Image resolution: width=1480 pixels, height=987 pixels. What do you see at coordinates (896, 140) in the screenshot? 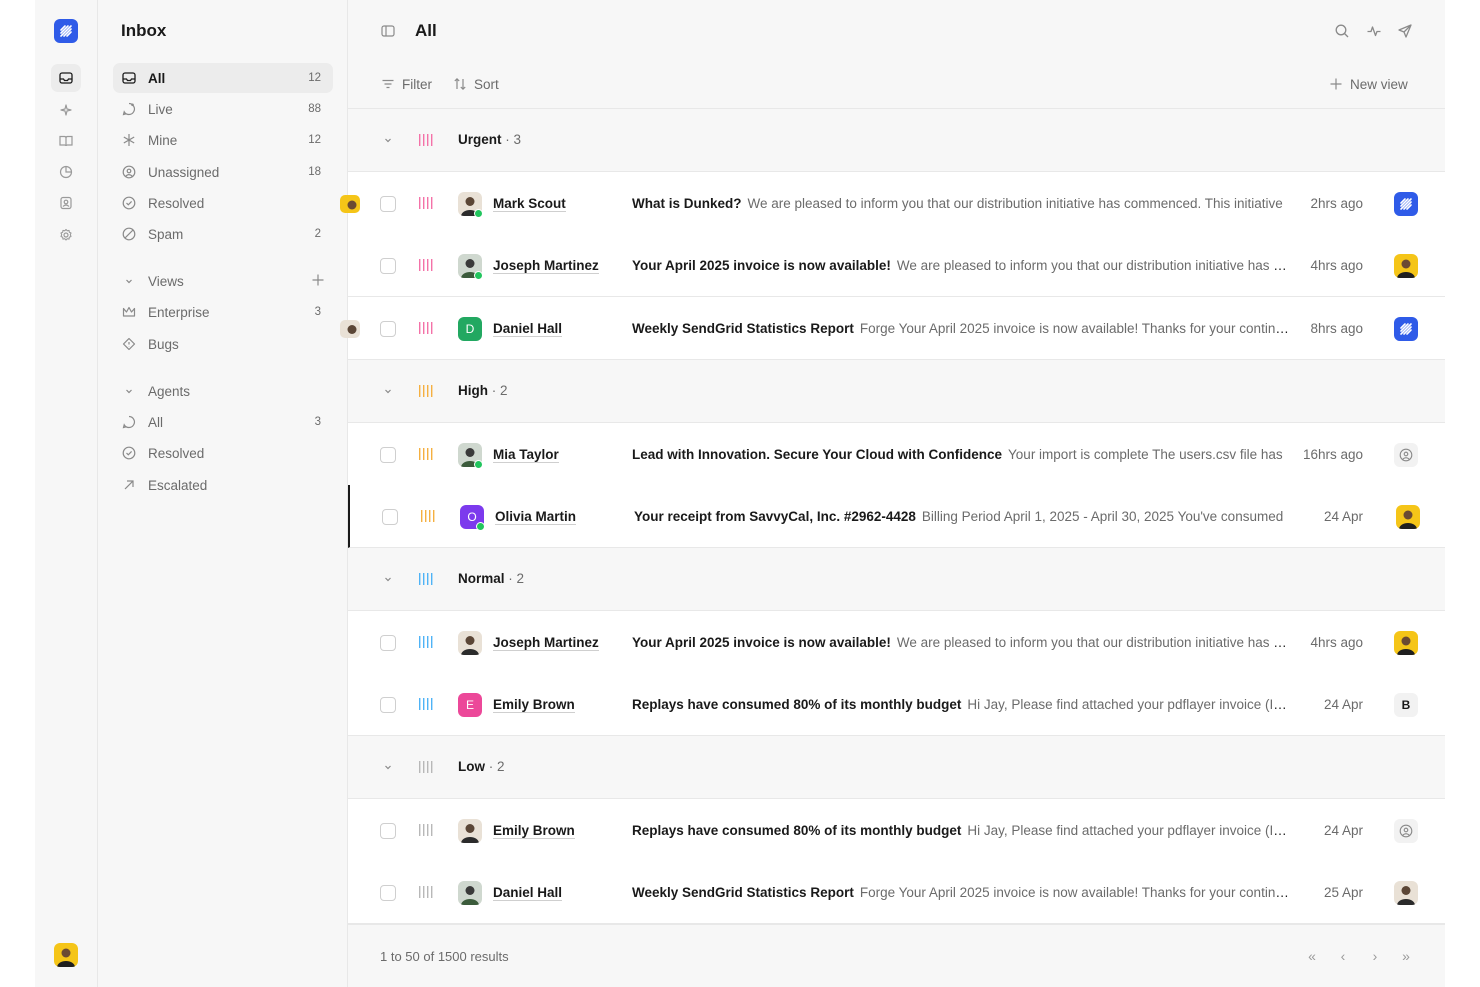
I see `priority-group-header: Urgent · 3` at bounding box center [896, 140].